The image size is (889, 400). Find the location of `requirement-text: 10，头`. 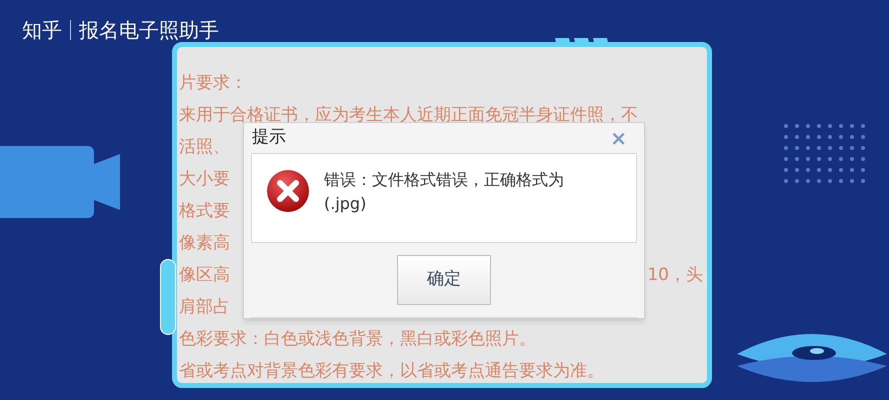

requirement-text: 10，头 is located at coordinates (675, 275).